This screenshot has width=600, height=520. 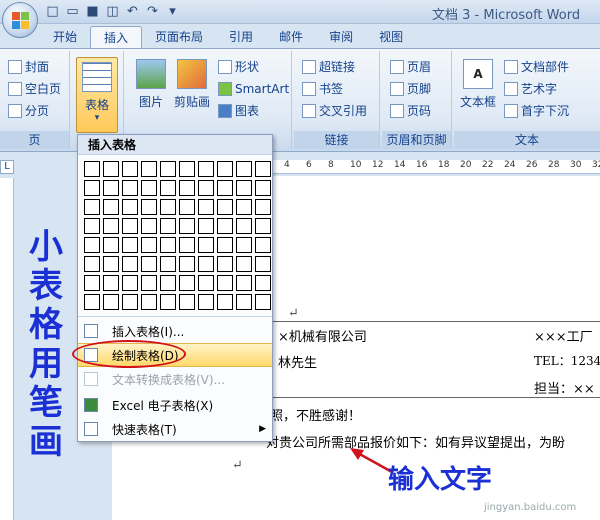 What do you see at coordinates (175, 429) in the screenshot?
I see `quick-tables-item: 快速表格(T) ▶` at bounding box center [175, 429].